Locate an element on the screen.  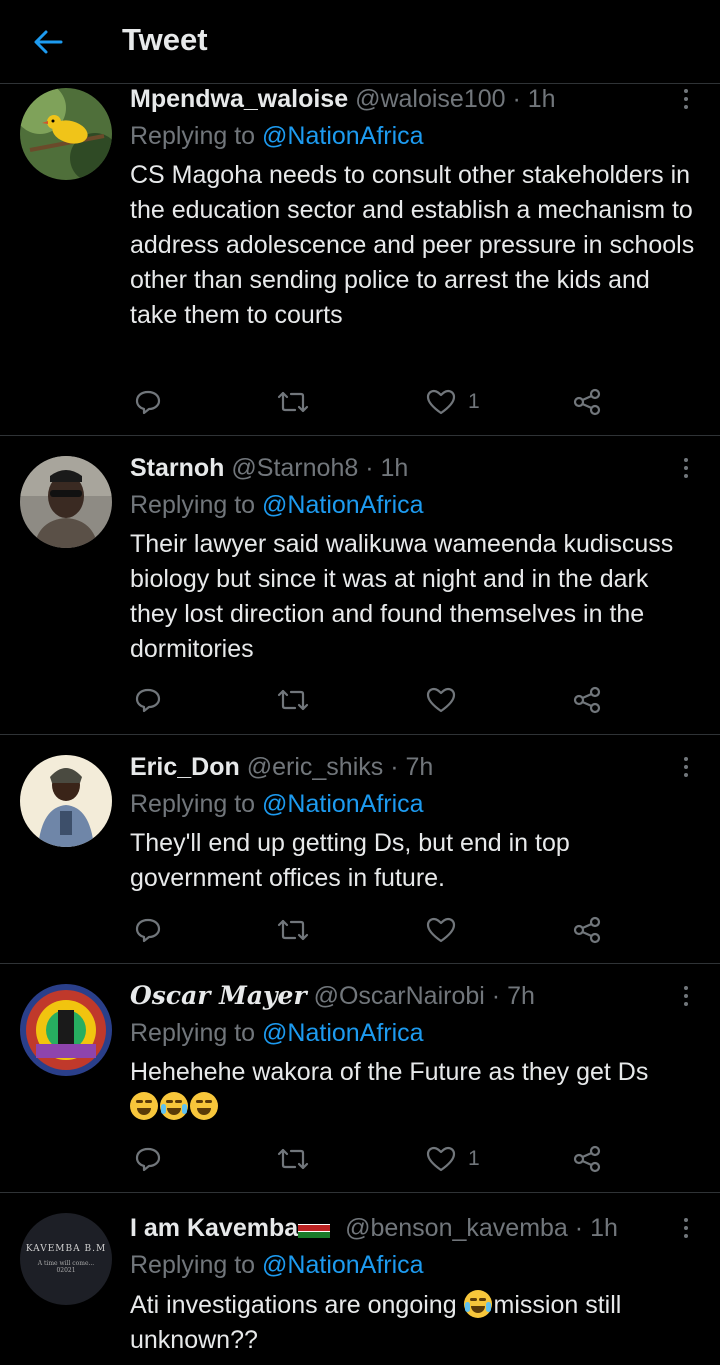
user-handle: @OscarNairobi is located at coordinates (399, 996).